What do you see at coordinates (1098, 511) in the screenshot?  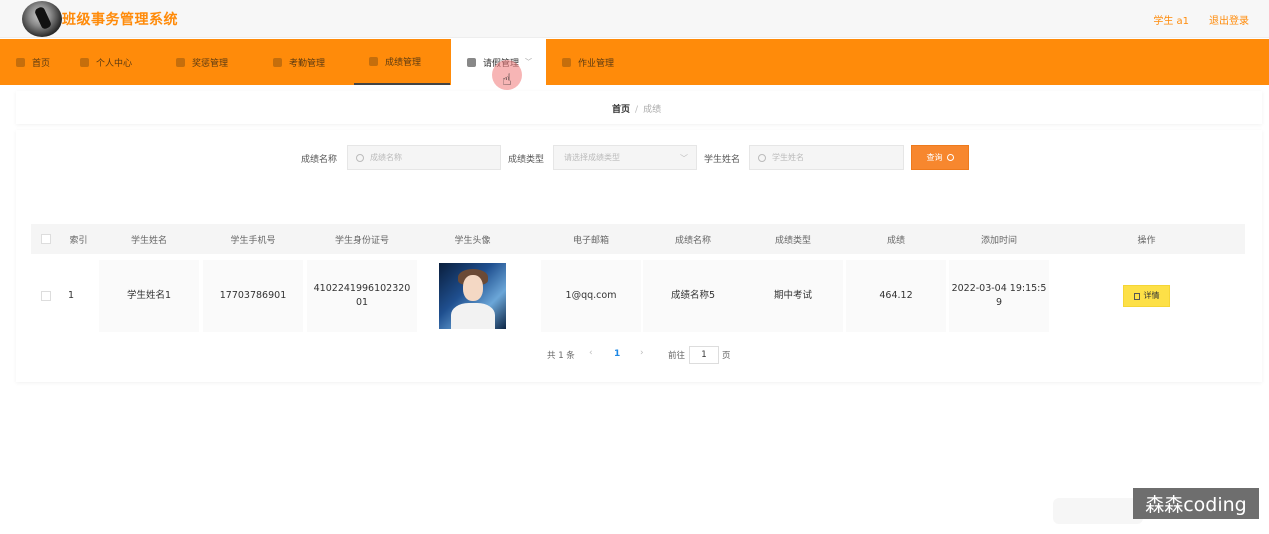 I see `watermark-shadow` at bounding box center [1098, 511].